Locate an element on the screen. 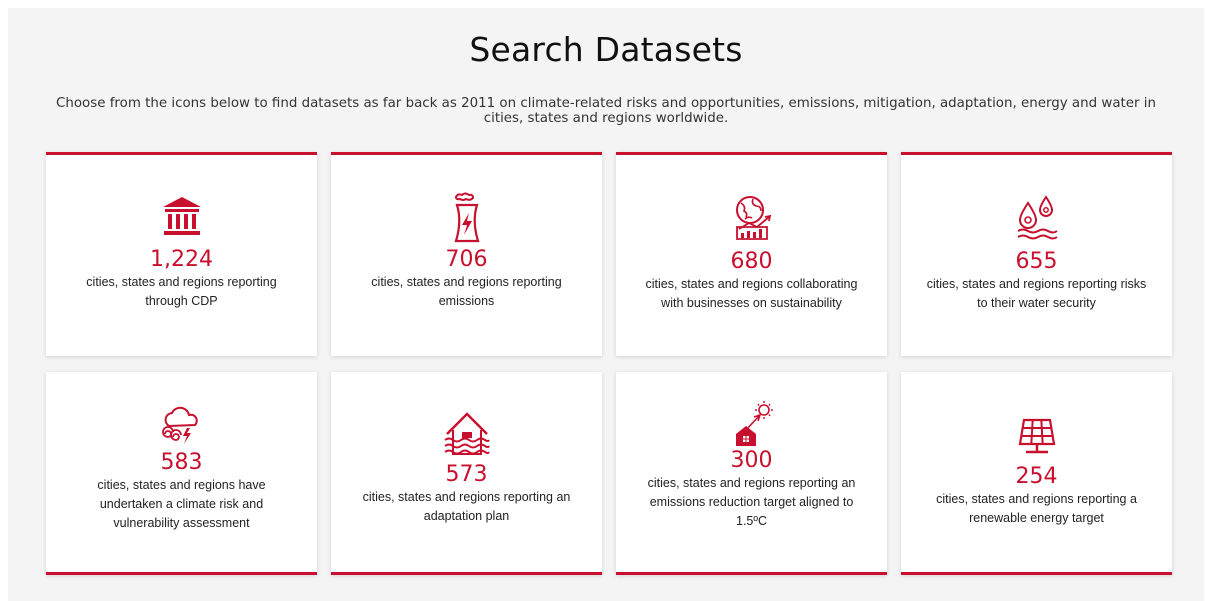 Image resolution: width=1205 pixels, height=601 pixels. solar-panel-icon is located at coordinates (1036, 436).